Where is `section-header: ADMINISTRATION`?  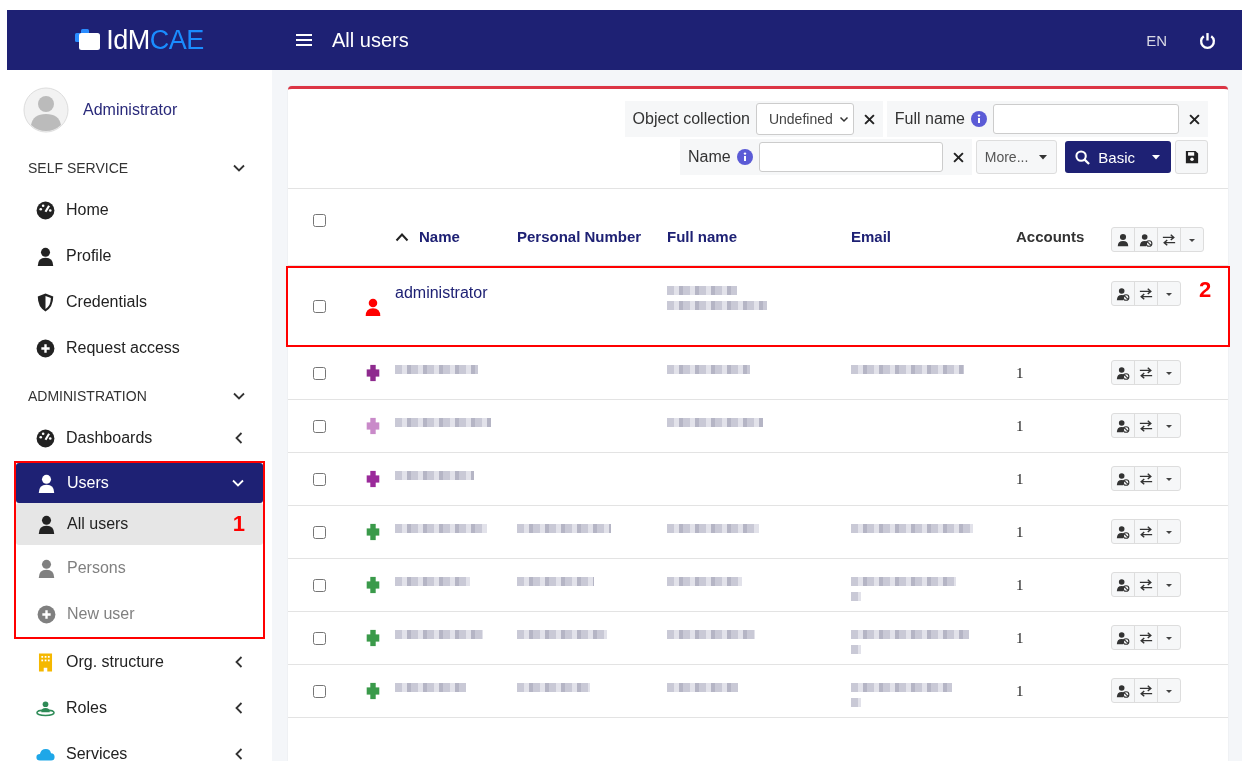 section-header: ADMINISTRATION is located at coordinates (139, 396).